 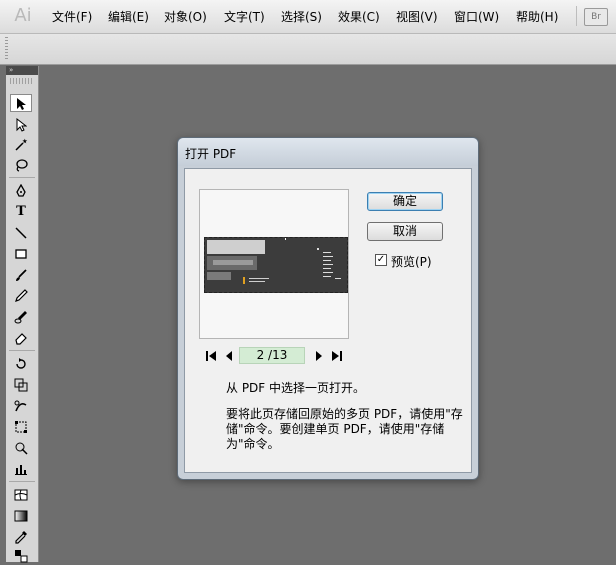 What do you see at coordinates (21, 556) in the screenshot?
I see `blend-tool-icon` at bounding box center [21, 556].